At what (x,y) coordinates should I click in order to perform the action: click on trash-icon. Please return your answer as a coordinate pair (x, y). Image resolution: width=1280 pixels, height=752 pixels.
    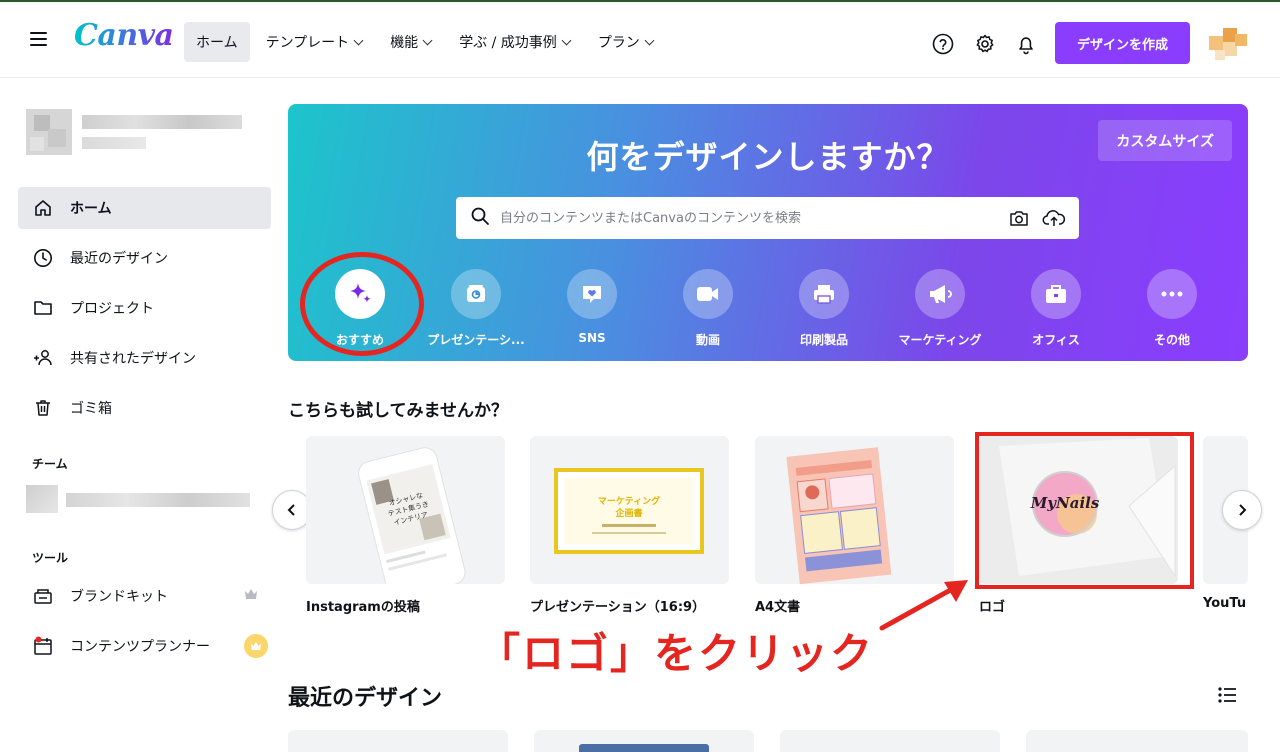
    Looking at the image, I should click on (43, 408).